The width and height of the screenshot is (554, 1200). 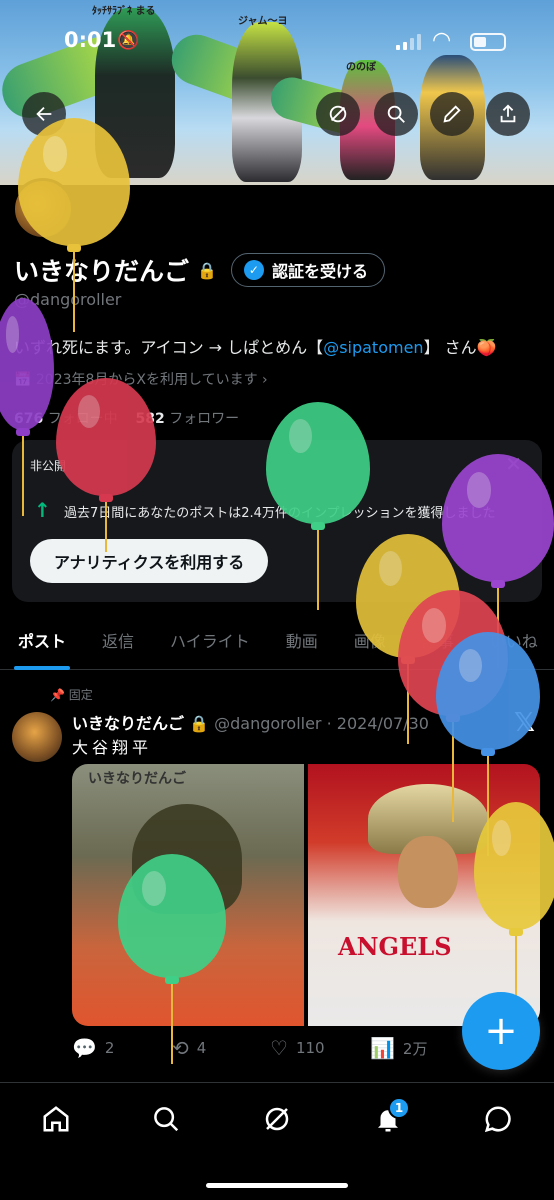 I want to click on plus-icon: +, so click(x=501, y=1031).